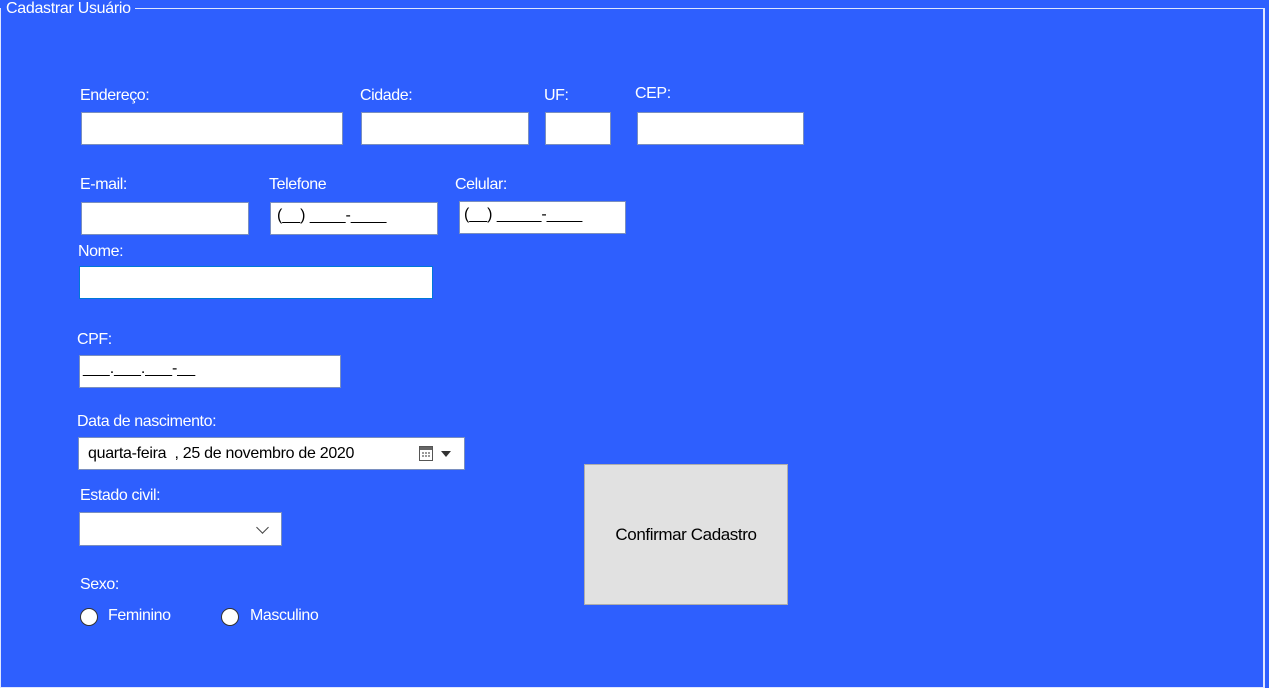 The width and height of the screenshot is (1269, 688). I want to click on email-field, so click(165, 218).